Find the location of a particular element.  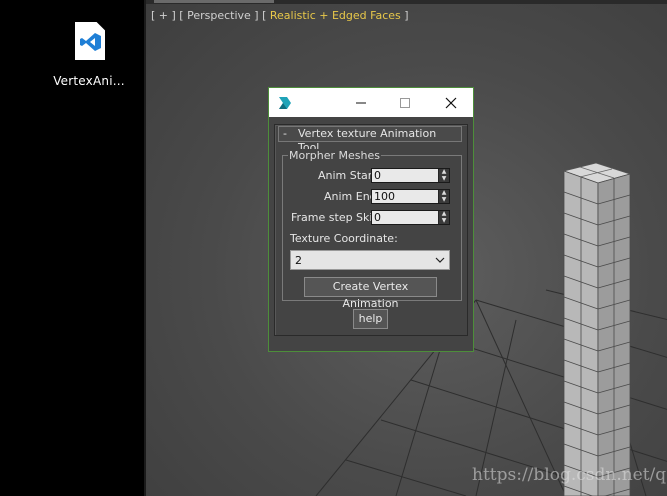

group-label: Morpher Meshes is located at coordinates (334, 155).